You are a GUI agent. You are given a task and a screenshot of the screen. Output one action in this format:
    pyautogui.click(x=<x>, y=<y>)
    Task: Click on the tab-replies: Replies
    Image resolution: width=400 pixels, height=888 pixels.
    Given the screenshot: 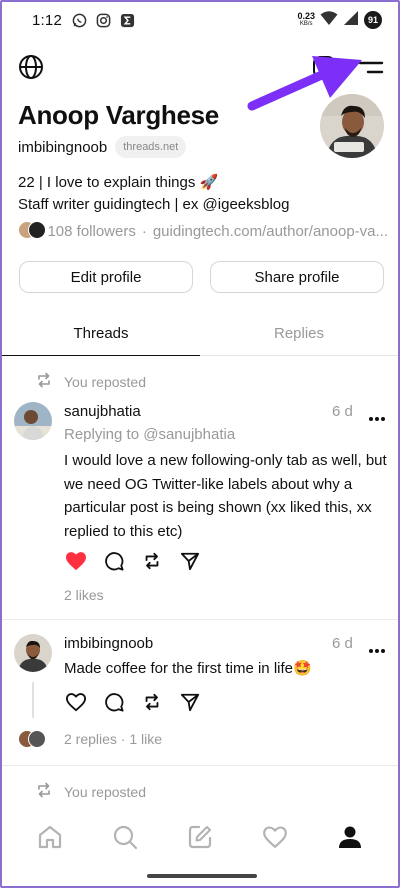 What is the action you would take?
    pyautogui.click(x=299, y=333)
    